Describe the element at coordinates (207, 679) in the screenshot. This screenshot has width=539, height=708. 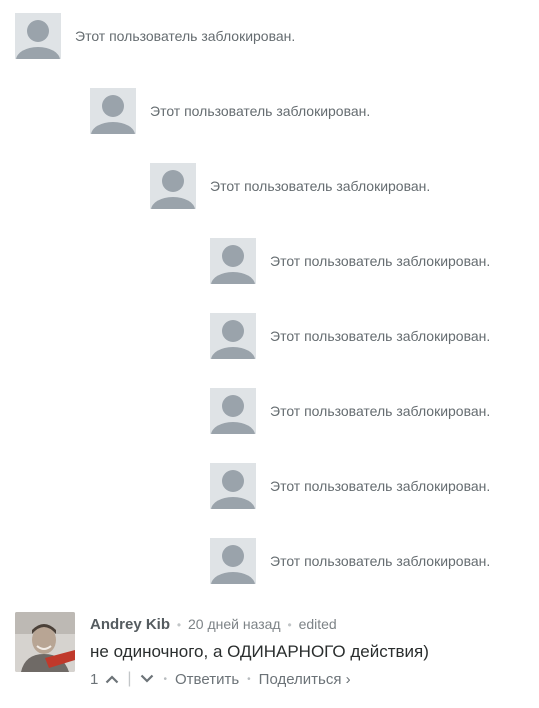
I see `reply-button: Ответить` at that location.